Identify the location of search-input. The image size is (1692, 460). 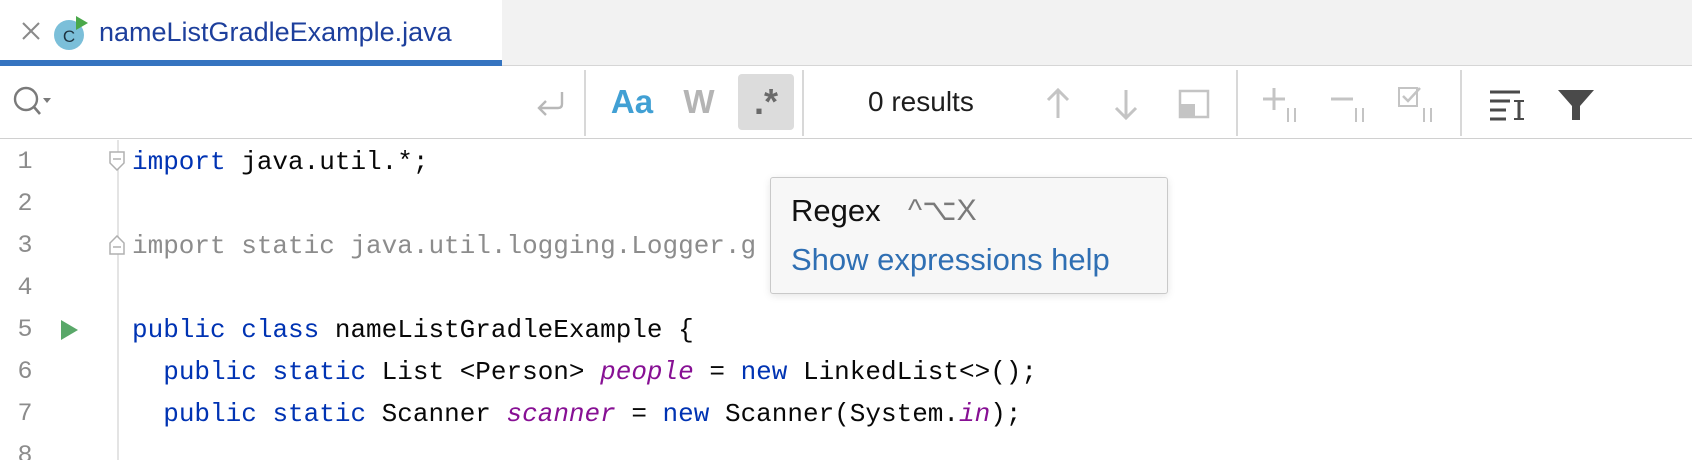
(287, 102).